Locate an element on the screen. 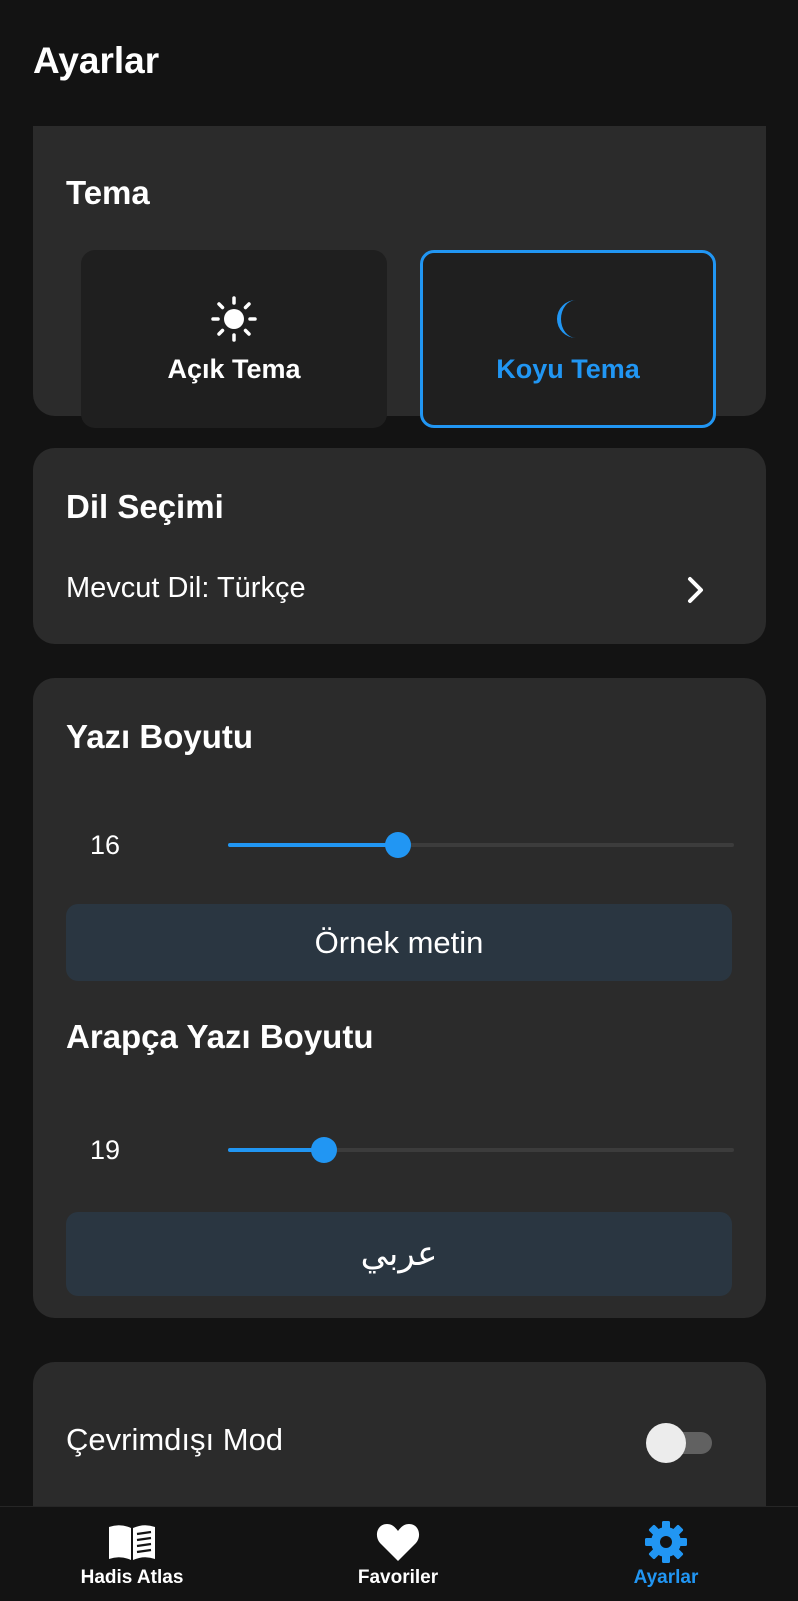  bottom-navigation: Hadis Atlas Favoriler Ayarlar is located at coordinates (399, 1553).